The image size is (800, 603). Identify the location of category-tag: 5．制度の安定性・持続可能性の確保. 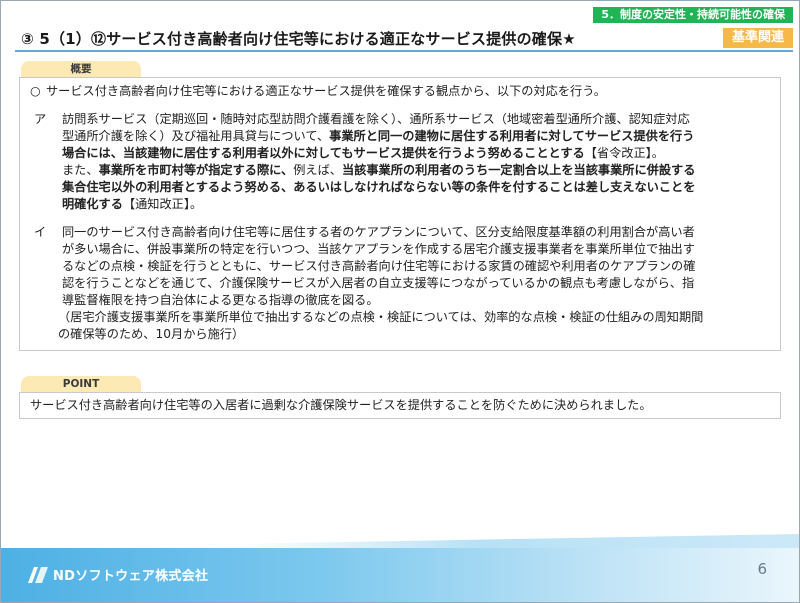
(693, 15).